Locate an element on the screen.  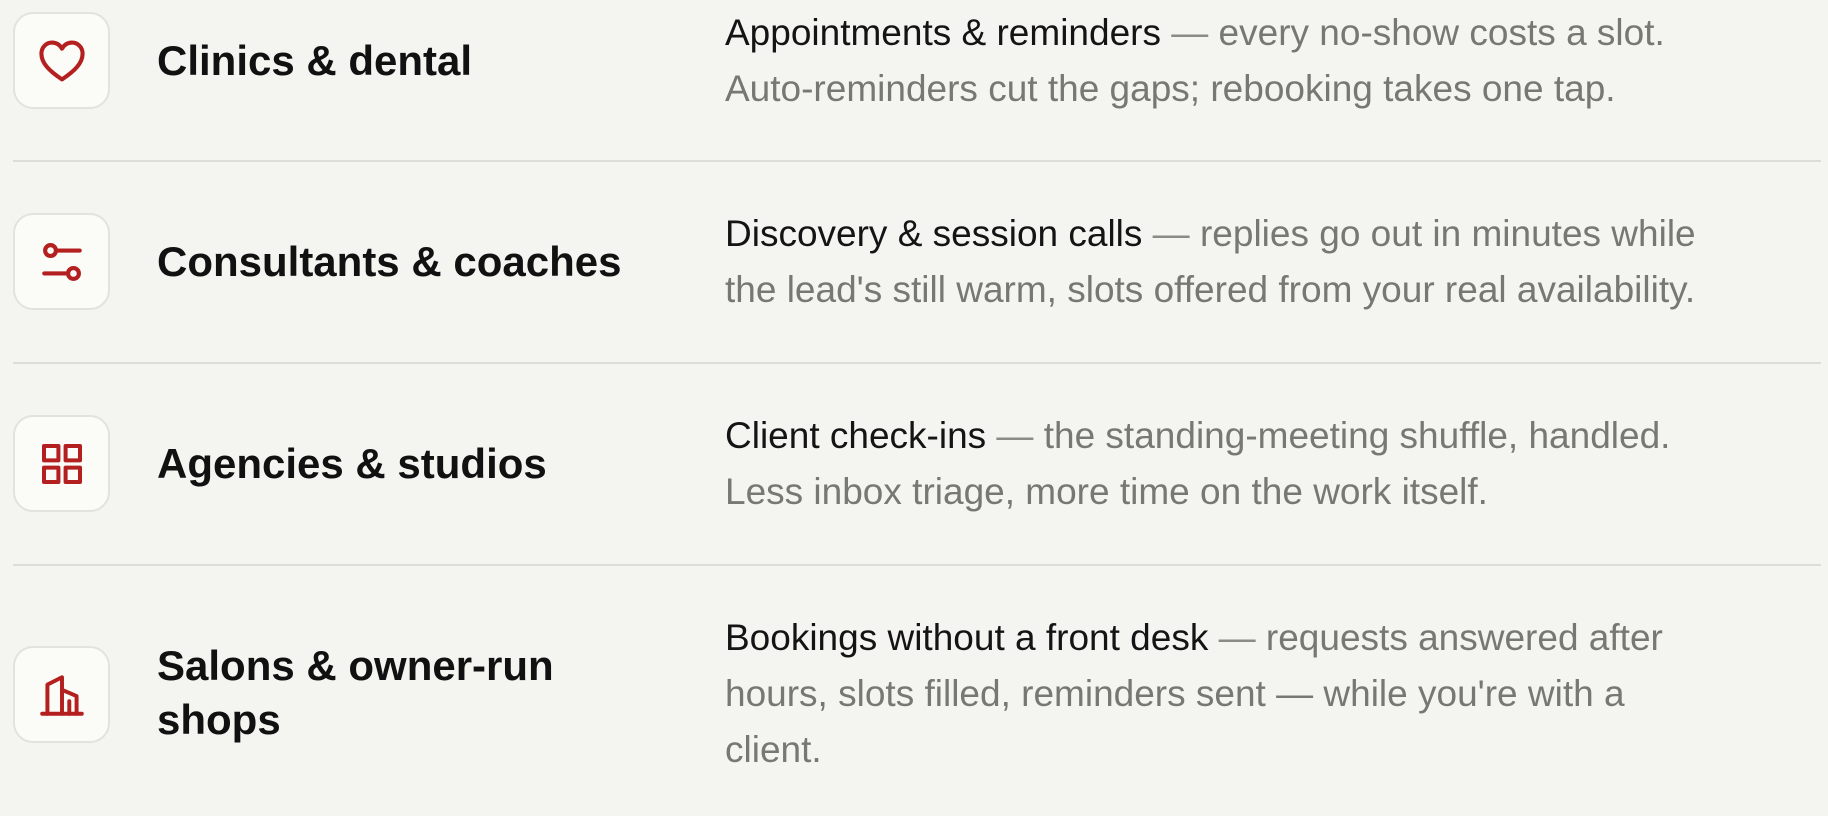
row-lead: Bookings without a front desk is located at coordinates (967, 637).